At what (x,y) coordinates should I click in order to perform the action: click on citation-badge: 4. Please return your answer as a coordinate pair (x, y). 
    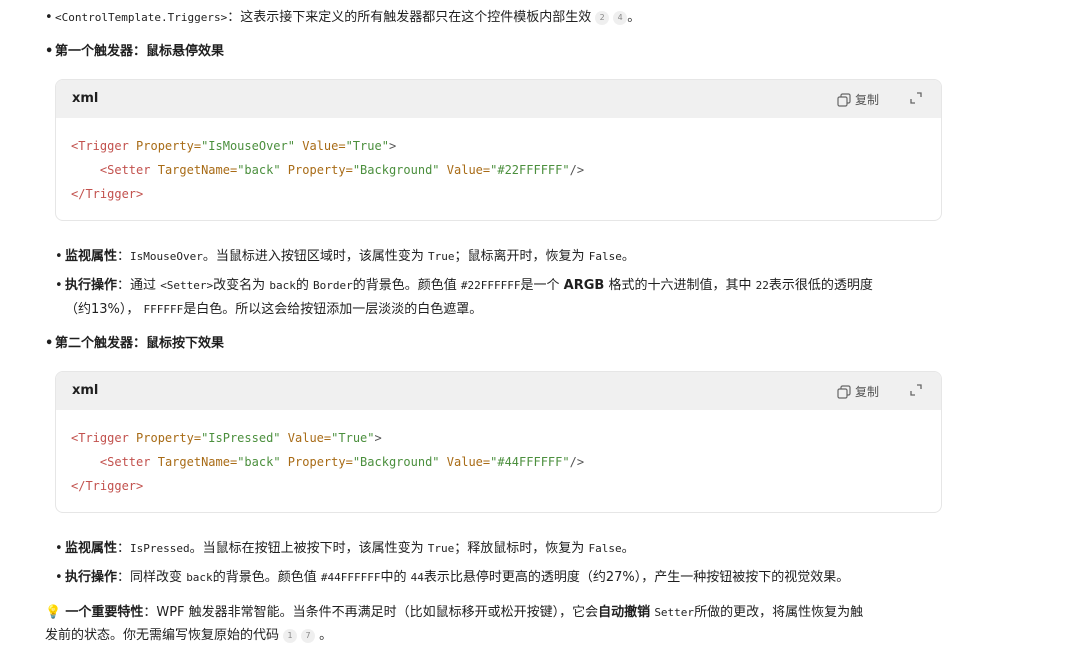
    Looking at the image, I should click on (620, 18).